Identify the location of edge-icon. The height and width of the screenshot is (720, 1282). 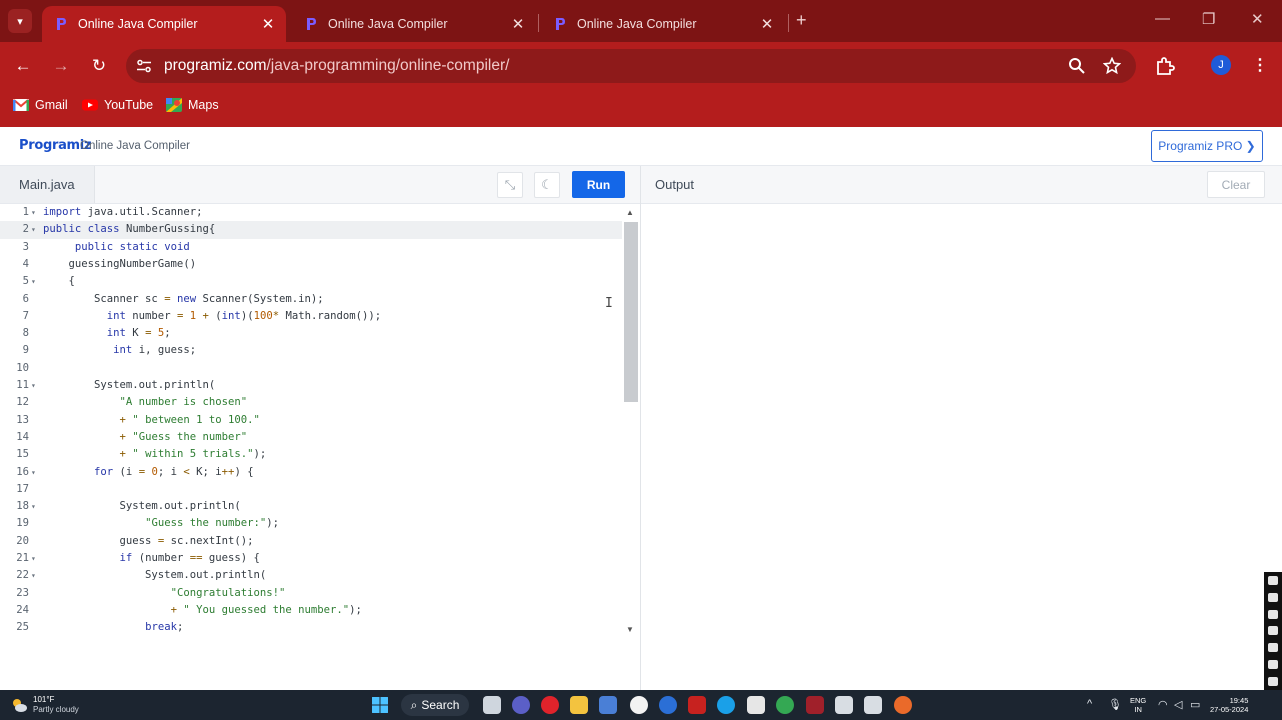
(726, 705).